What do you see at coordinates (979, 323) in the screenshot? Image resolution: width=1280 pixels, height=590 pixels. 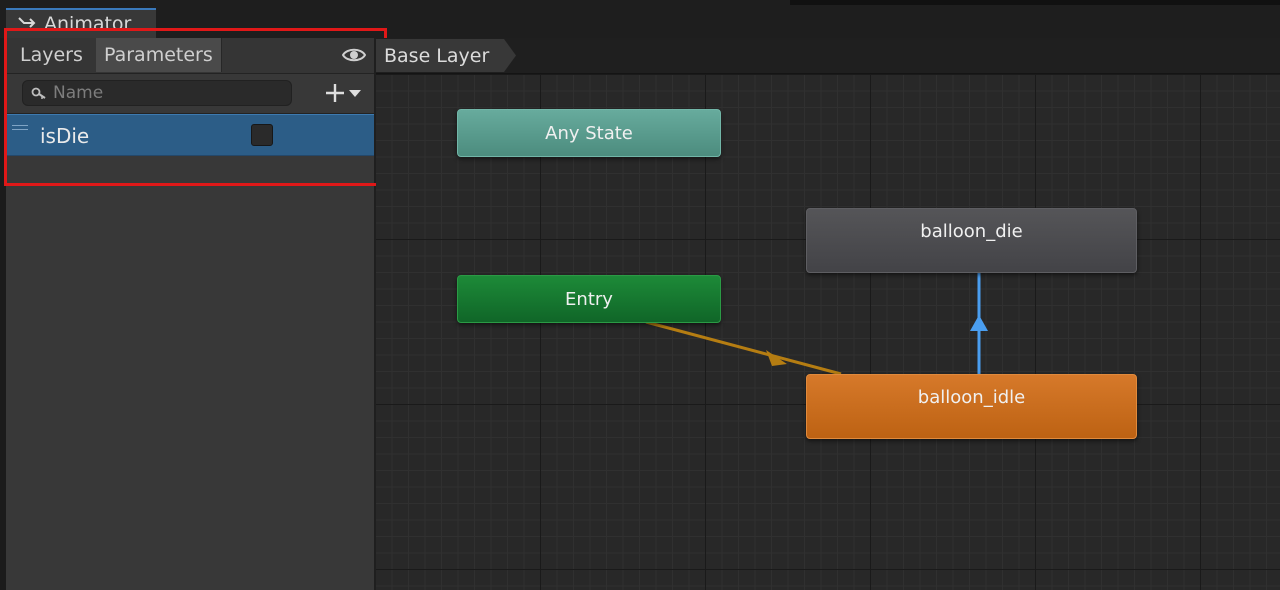 I see `transition-idle-to-die-arrowhead` at bounding box center [979, 323].